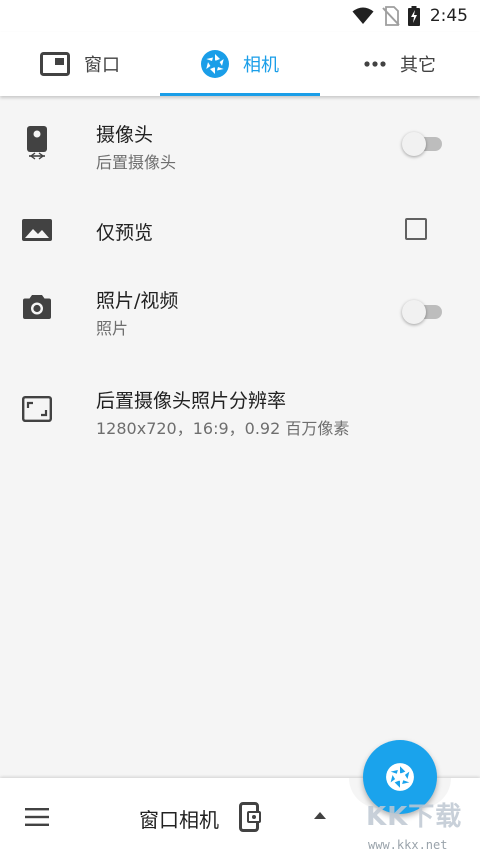  What do you see at coordinates (423, 312) in the screenshot?
I see `photo-video-toggle-switch` at bounding box center [423, 312].